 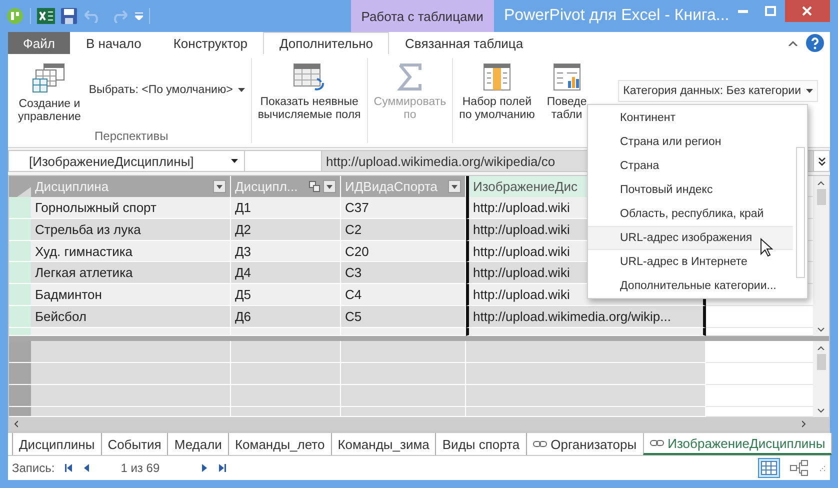 What do you see at coordinates (718, 91) in the screenshot?
I see `data-category-dropdown: Категория данных: Без категории` at bounding box center [718, 91].